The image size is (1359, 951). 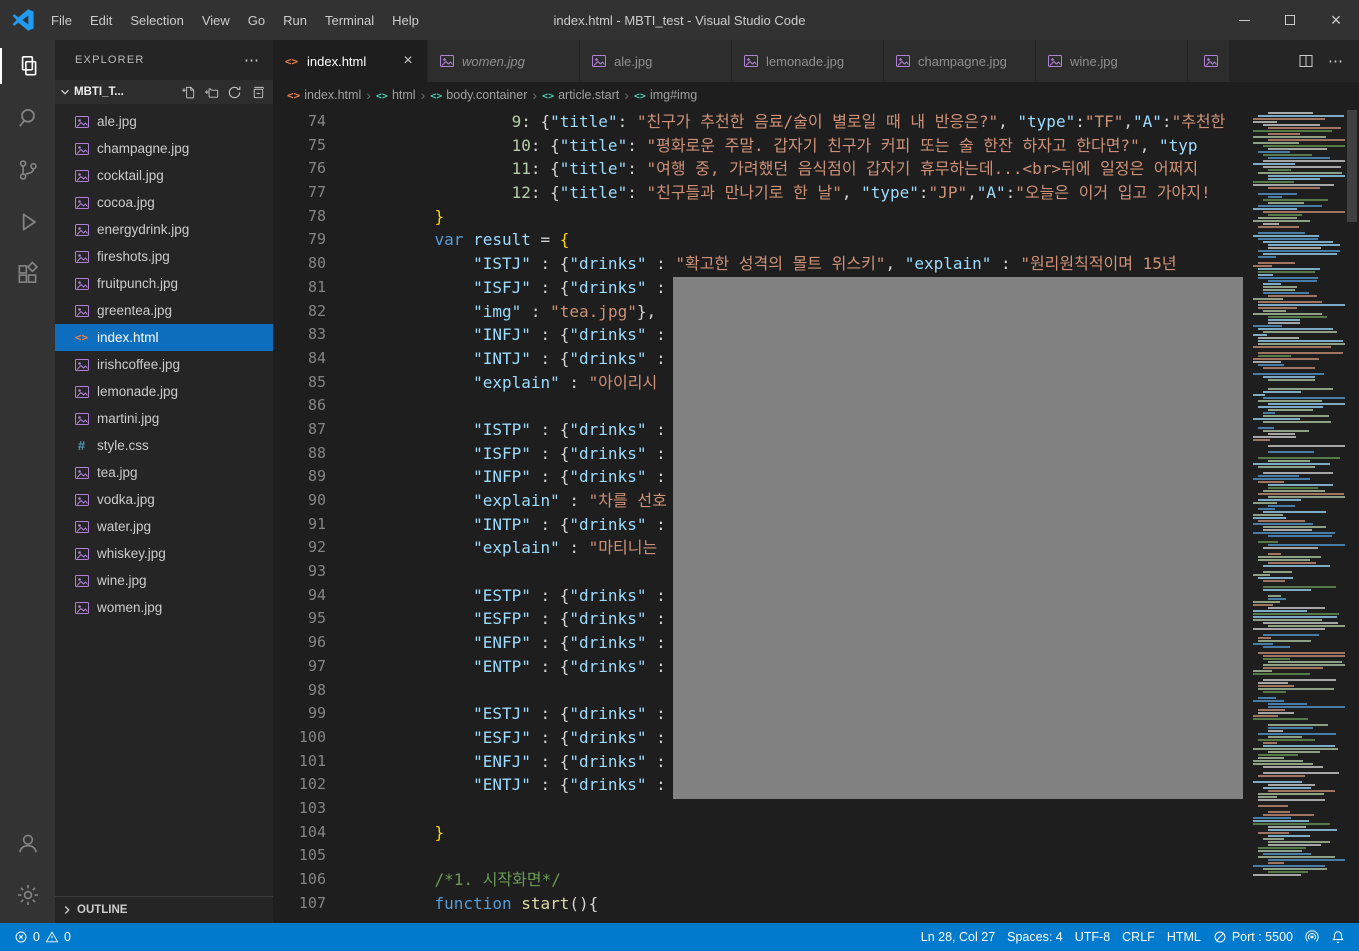 I want to click on file-item-whiskey.jpg: whiskey.jpg, so click(x=164, y=553).